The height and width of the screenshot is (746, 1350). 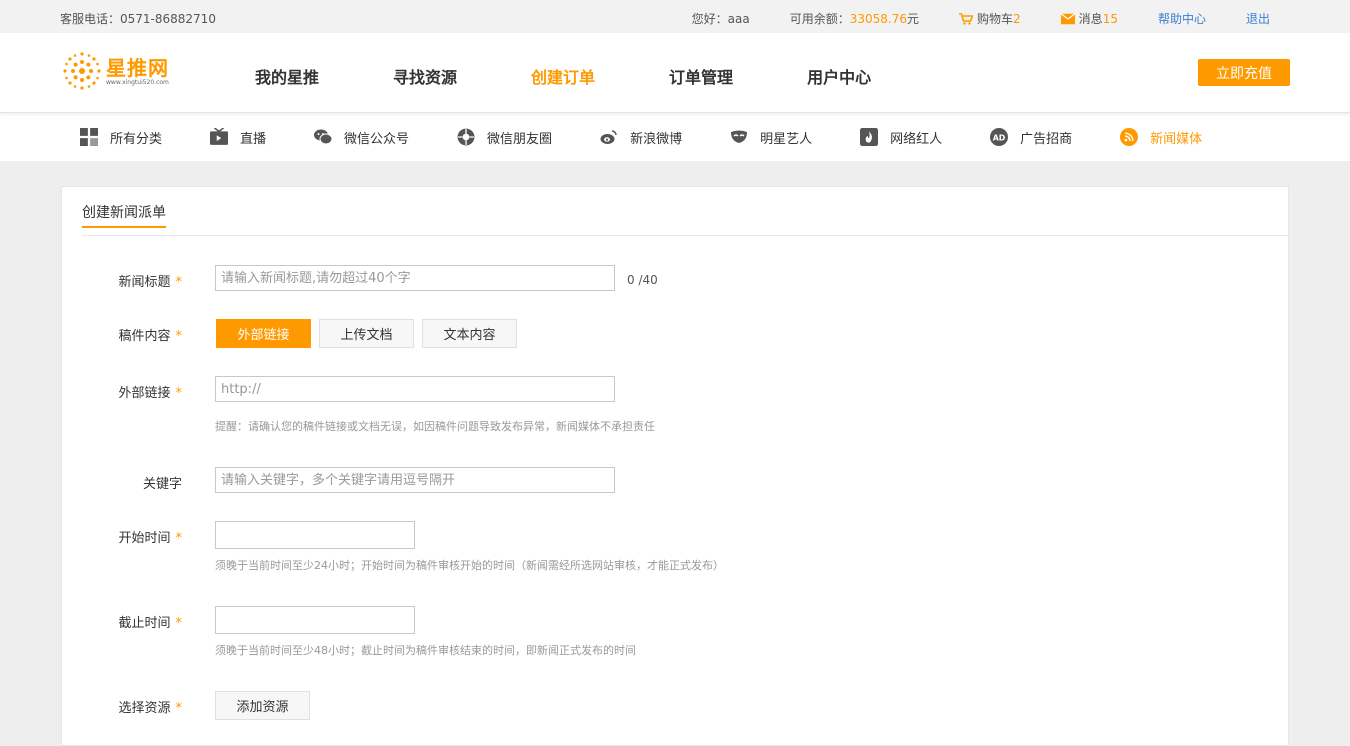 I want to click on moments-icon, so click(x=466, y=137).